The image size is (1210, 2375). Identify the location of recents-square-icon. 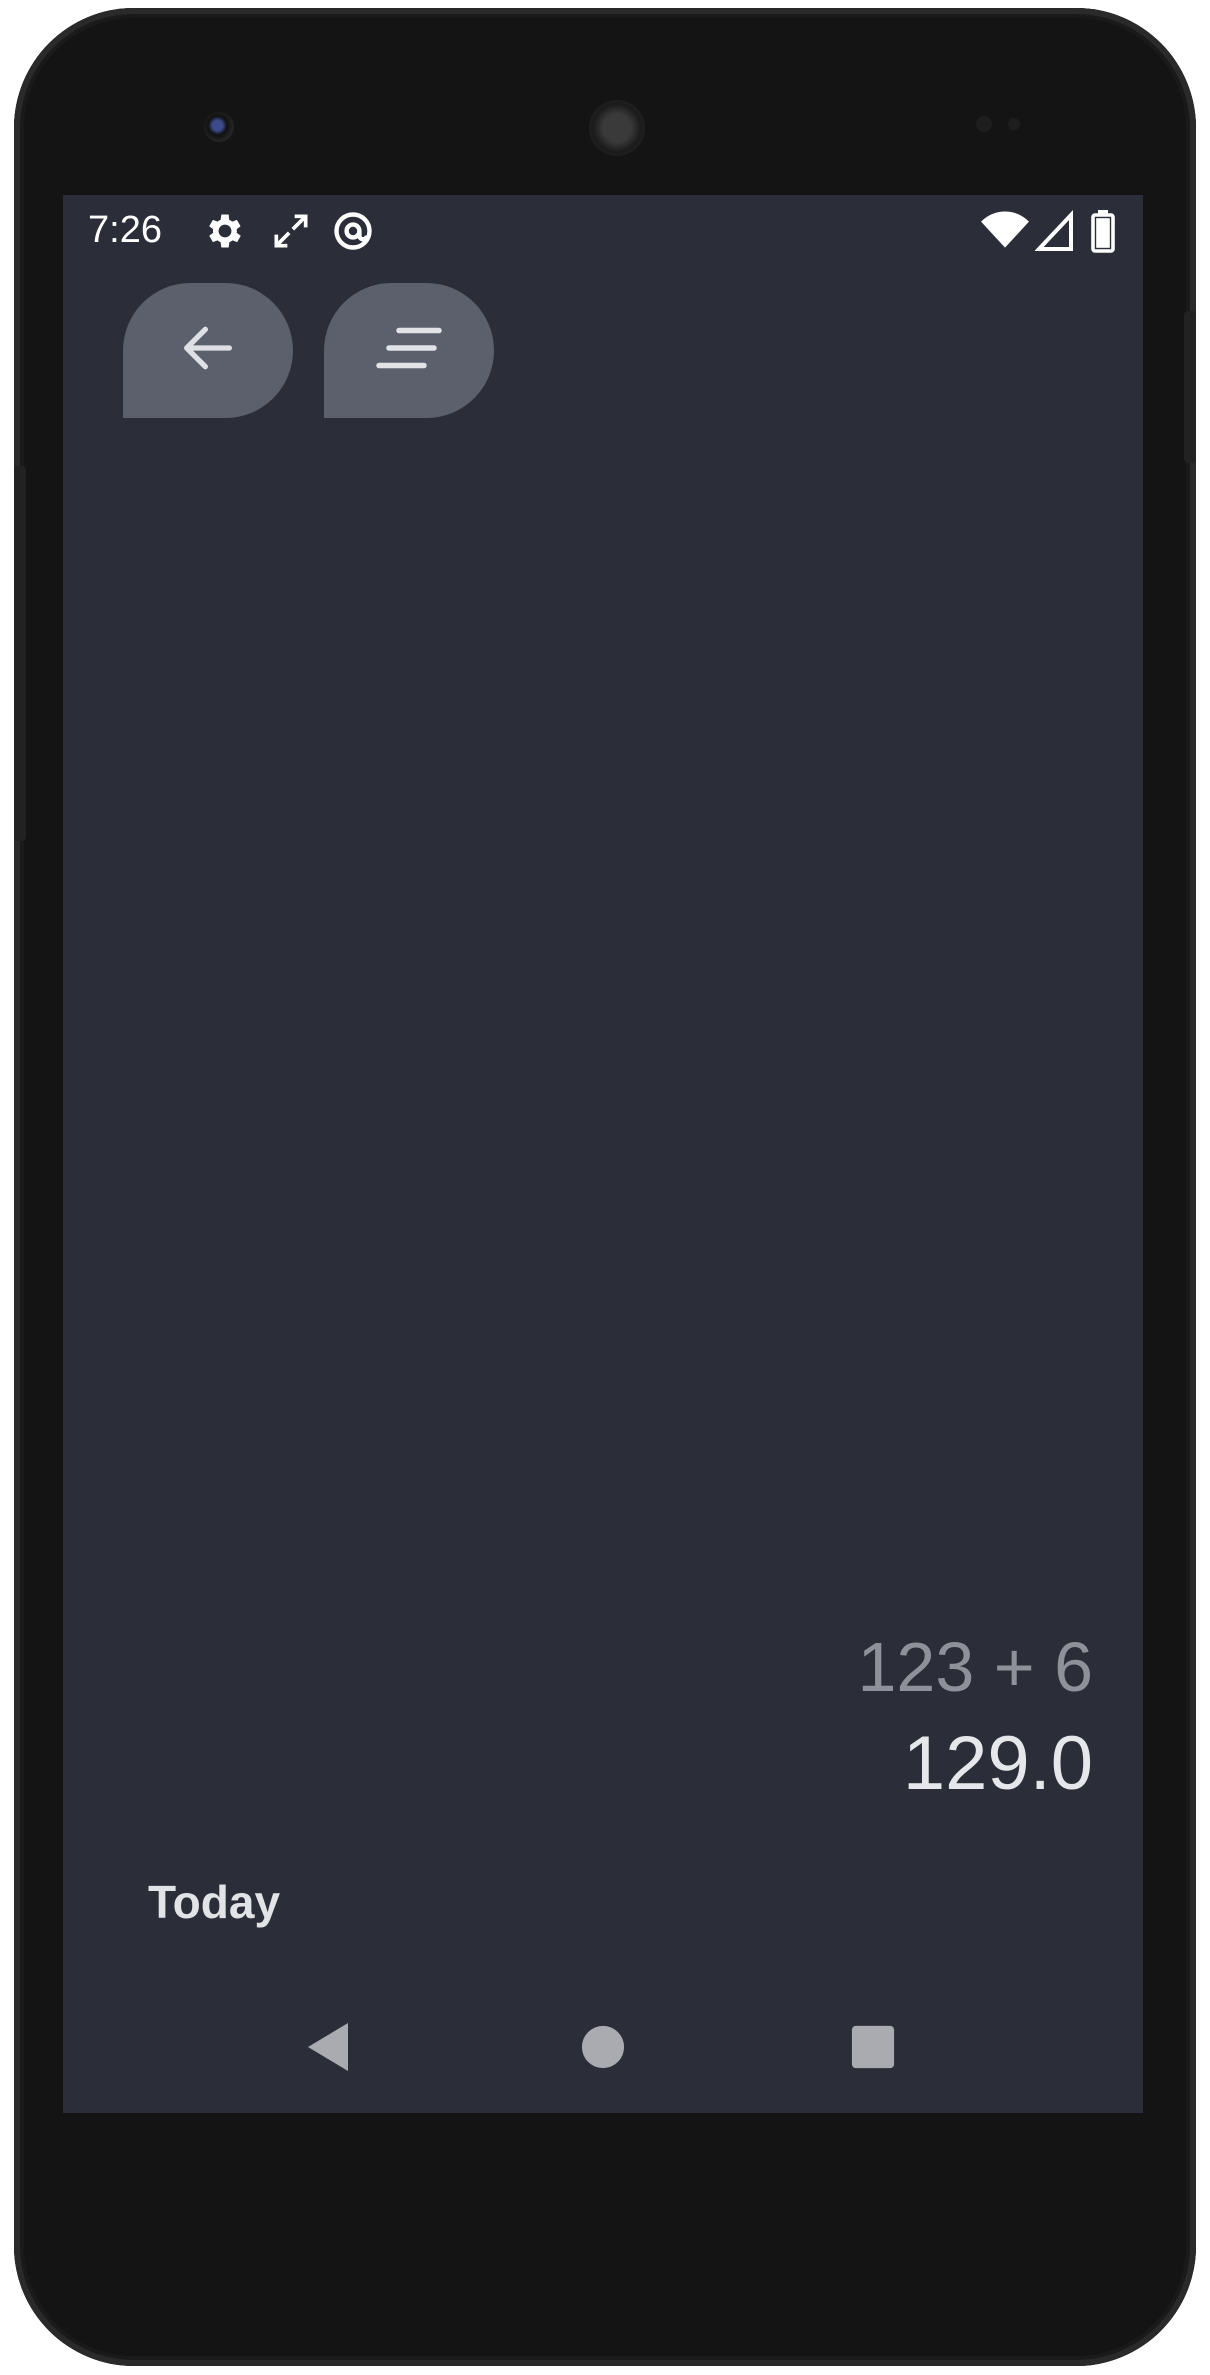
(873, 2049).